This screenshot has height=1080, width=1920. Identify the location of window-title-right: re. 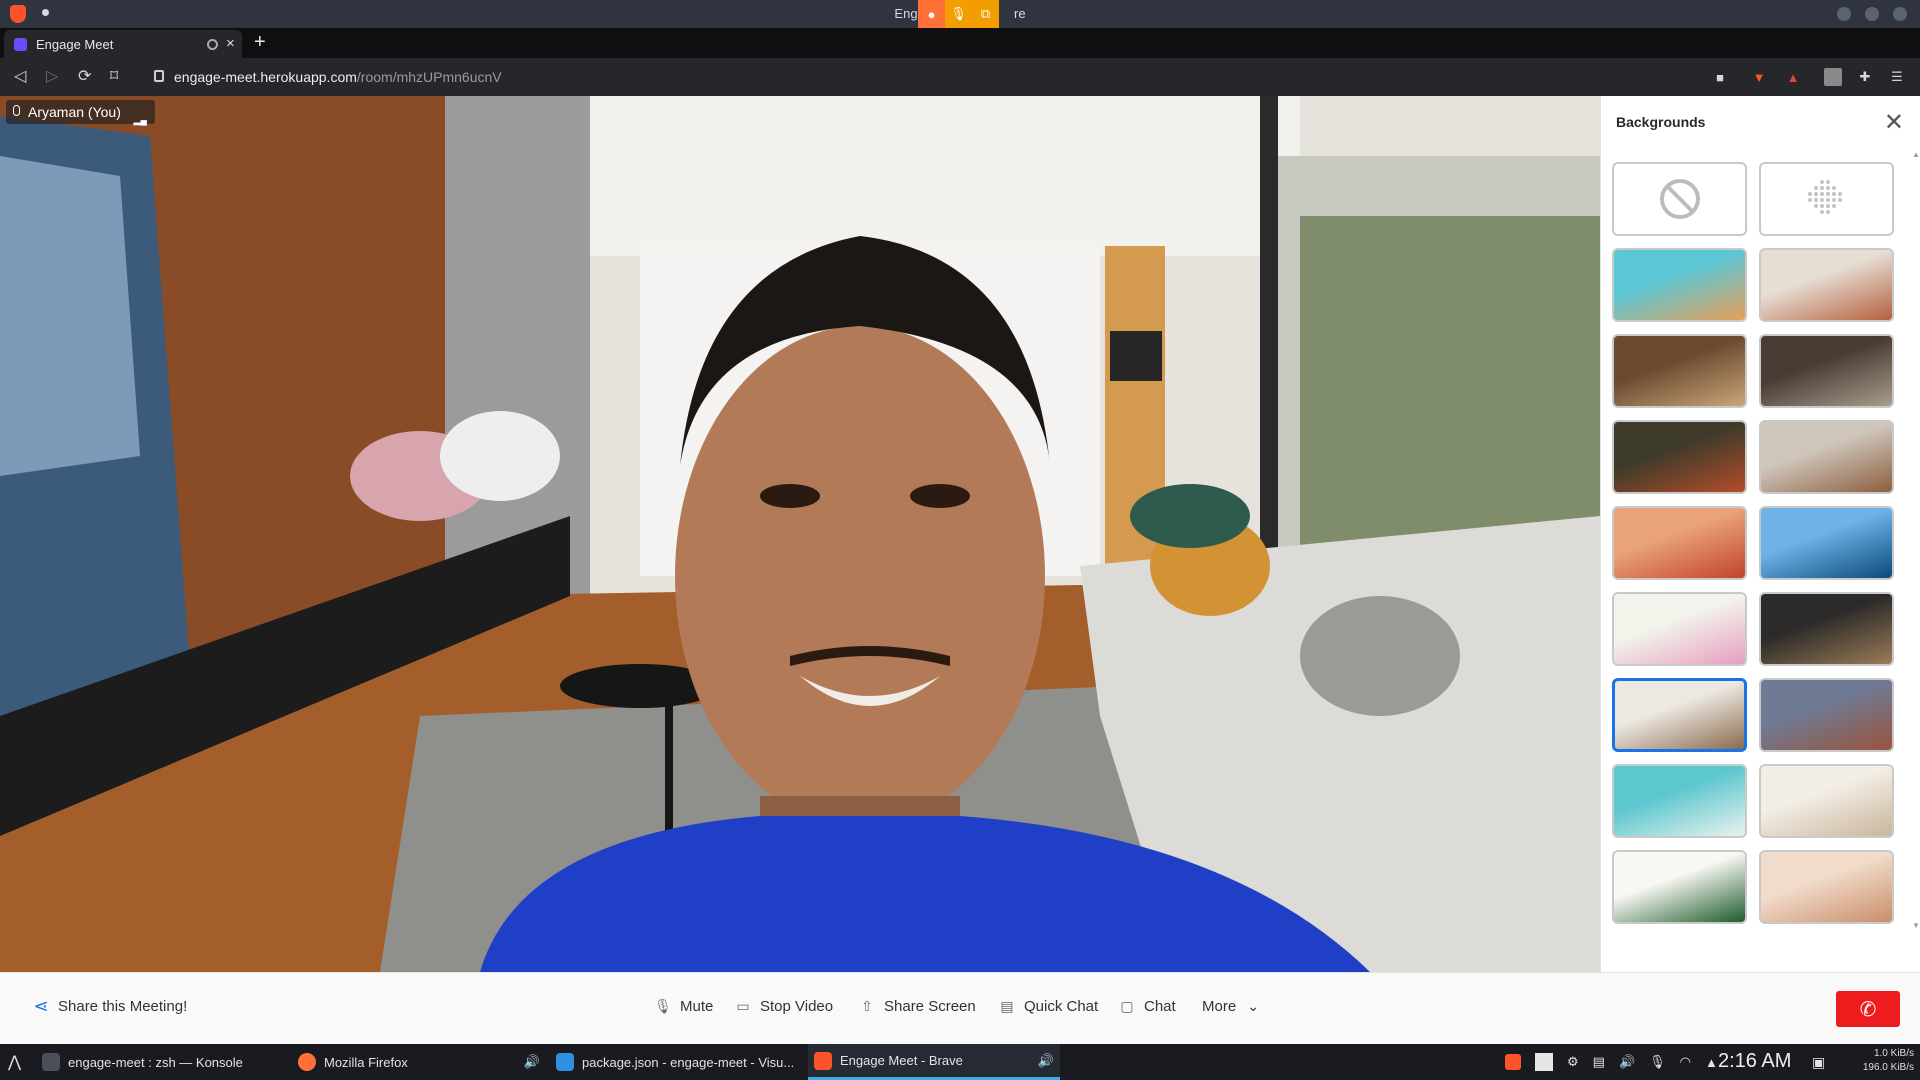
(1020, 13).